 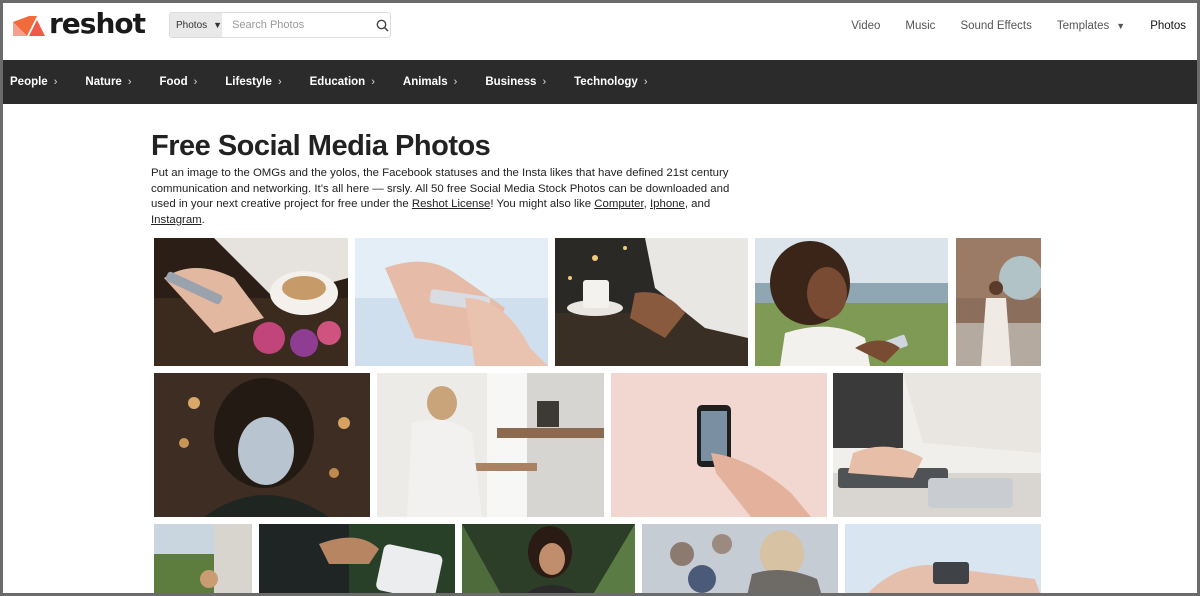 What do you see at coordinates (451, 204) in the screenshot?
I see `reshot-license-link: Reshot License` at bounding box center [451, 204].